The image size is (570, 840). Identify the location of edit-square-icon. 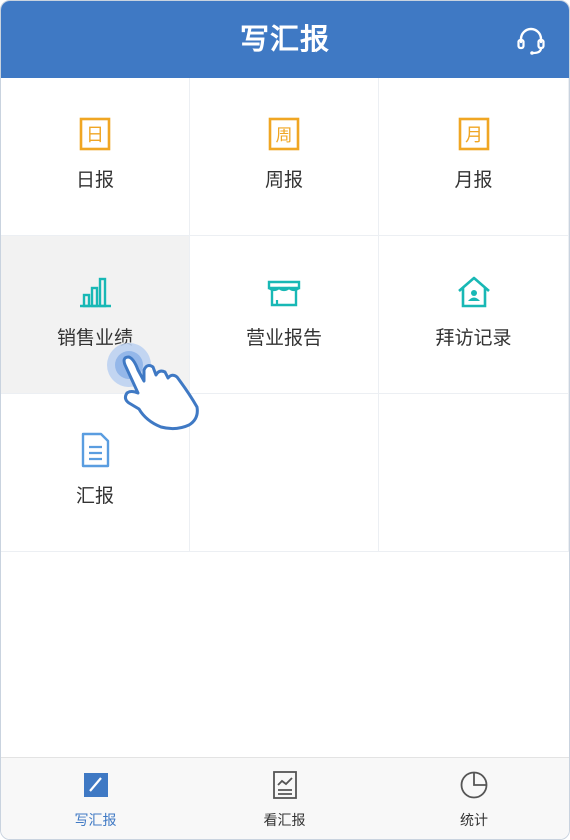
(95, 785).